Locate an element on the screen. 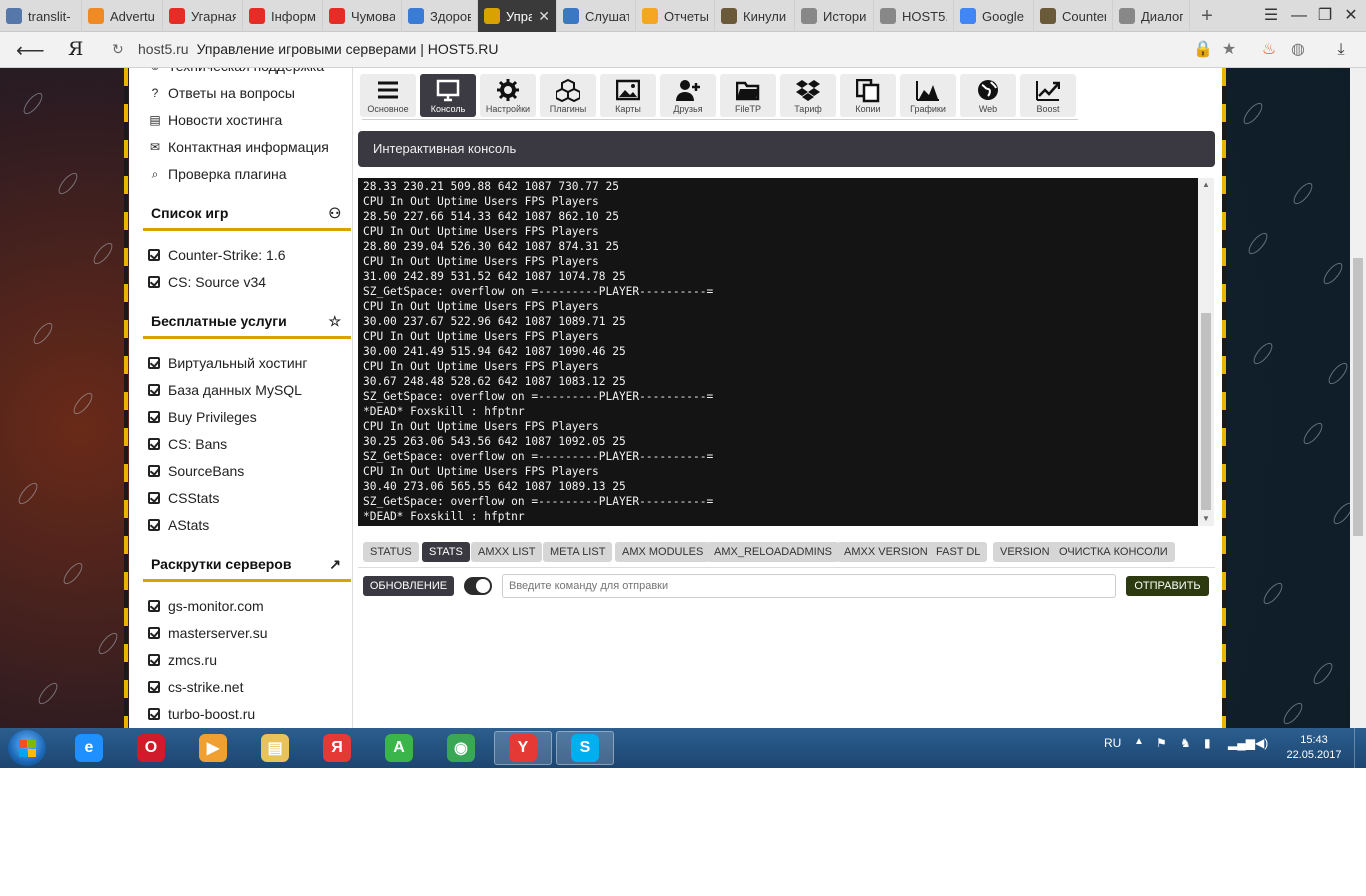 Image resolution: width=1366 pixels, height=896 pixels. command-button: META LIST is located at coordinates (578, 552).